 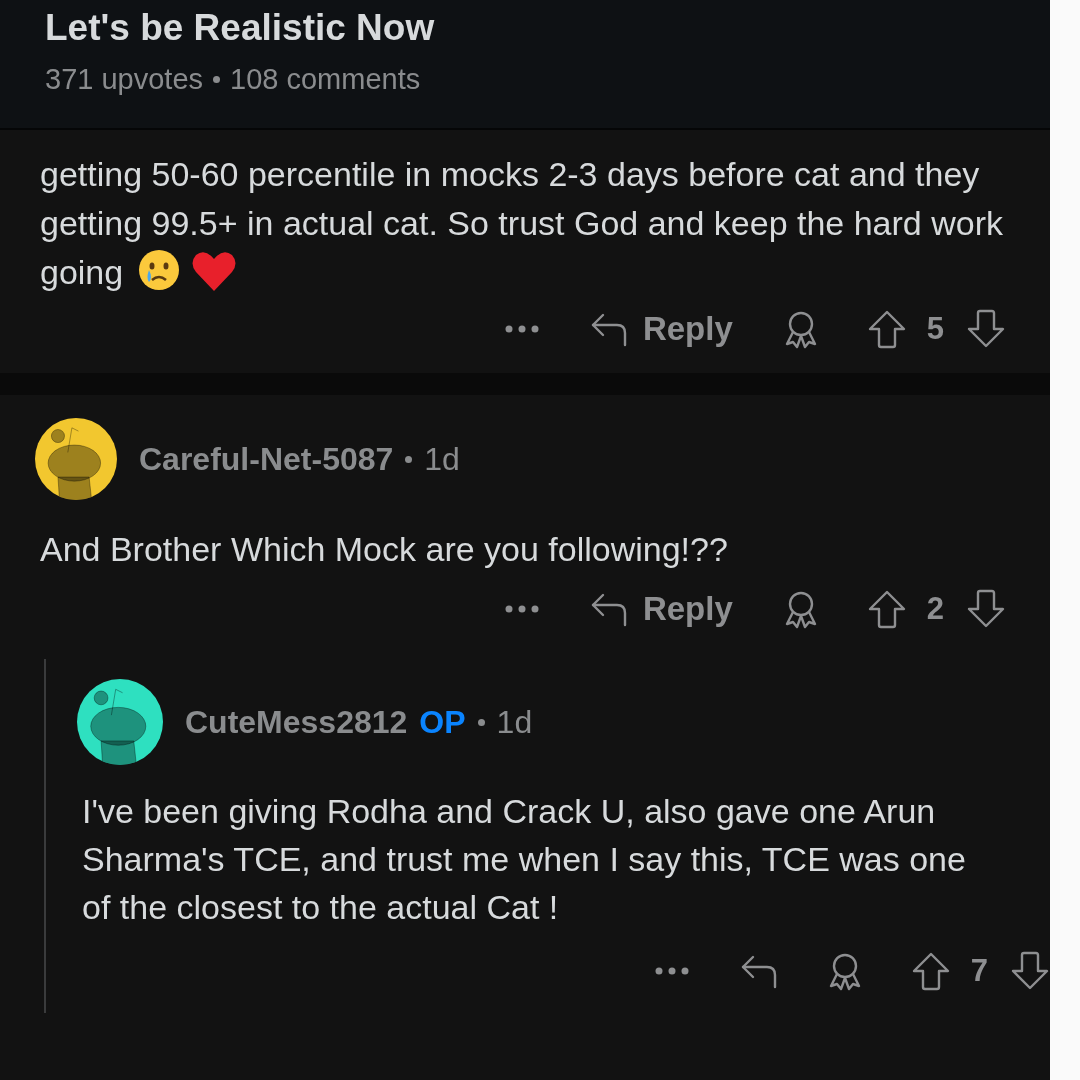 What do you see at coordinates (979, 970) in the screenshot?
I see `vote-score: 7` at bounding box center [979, 970].